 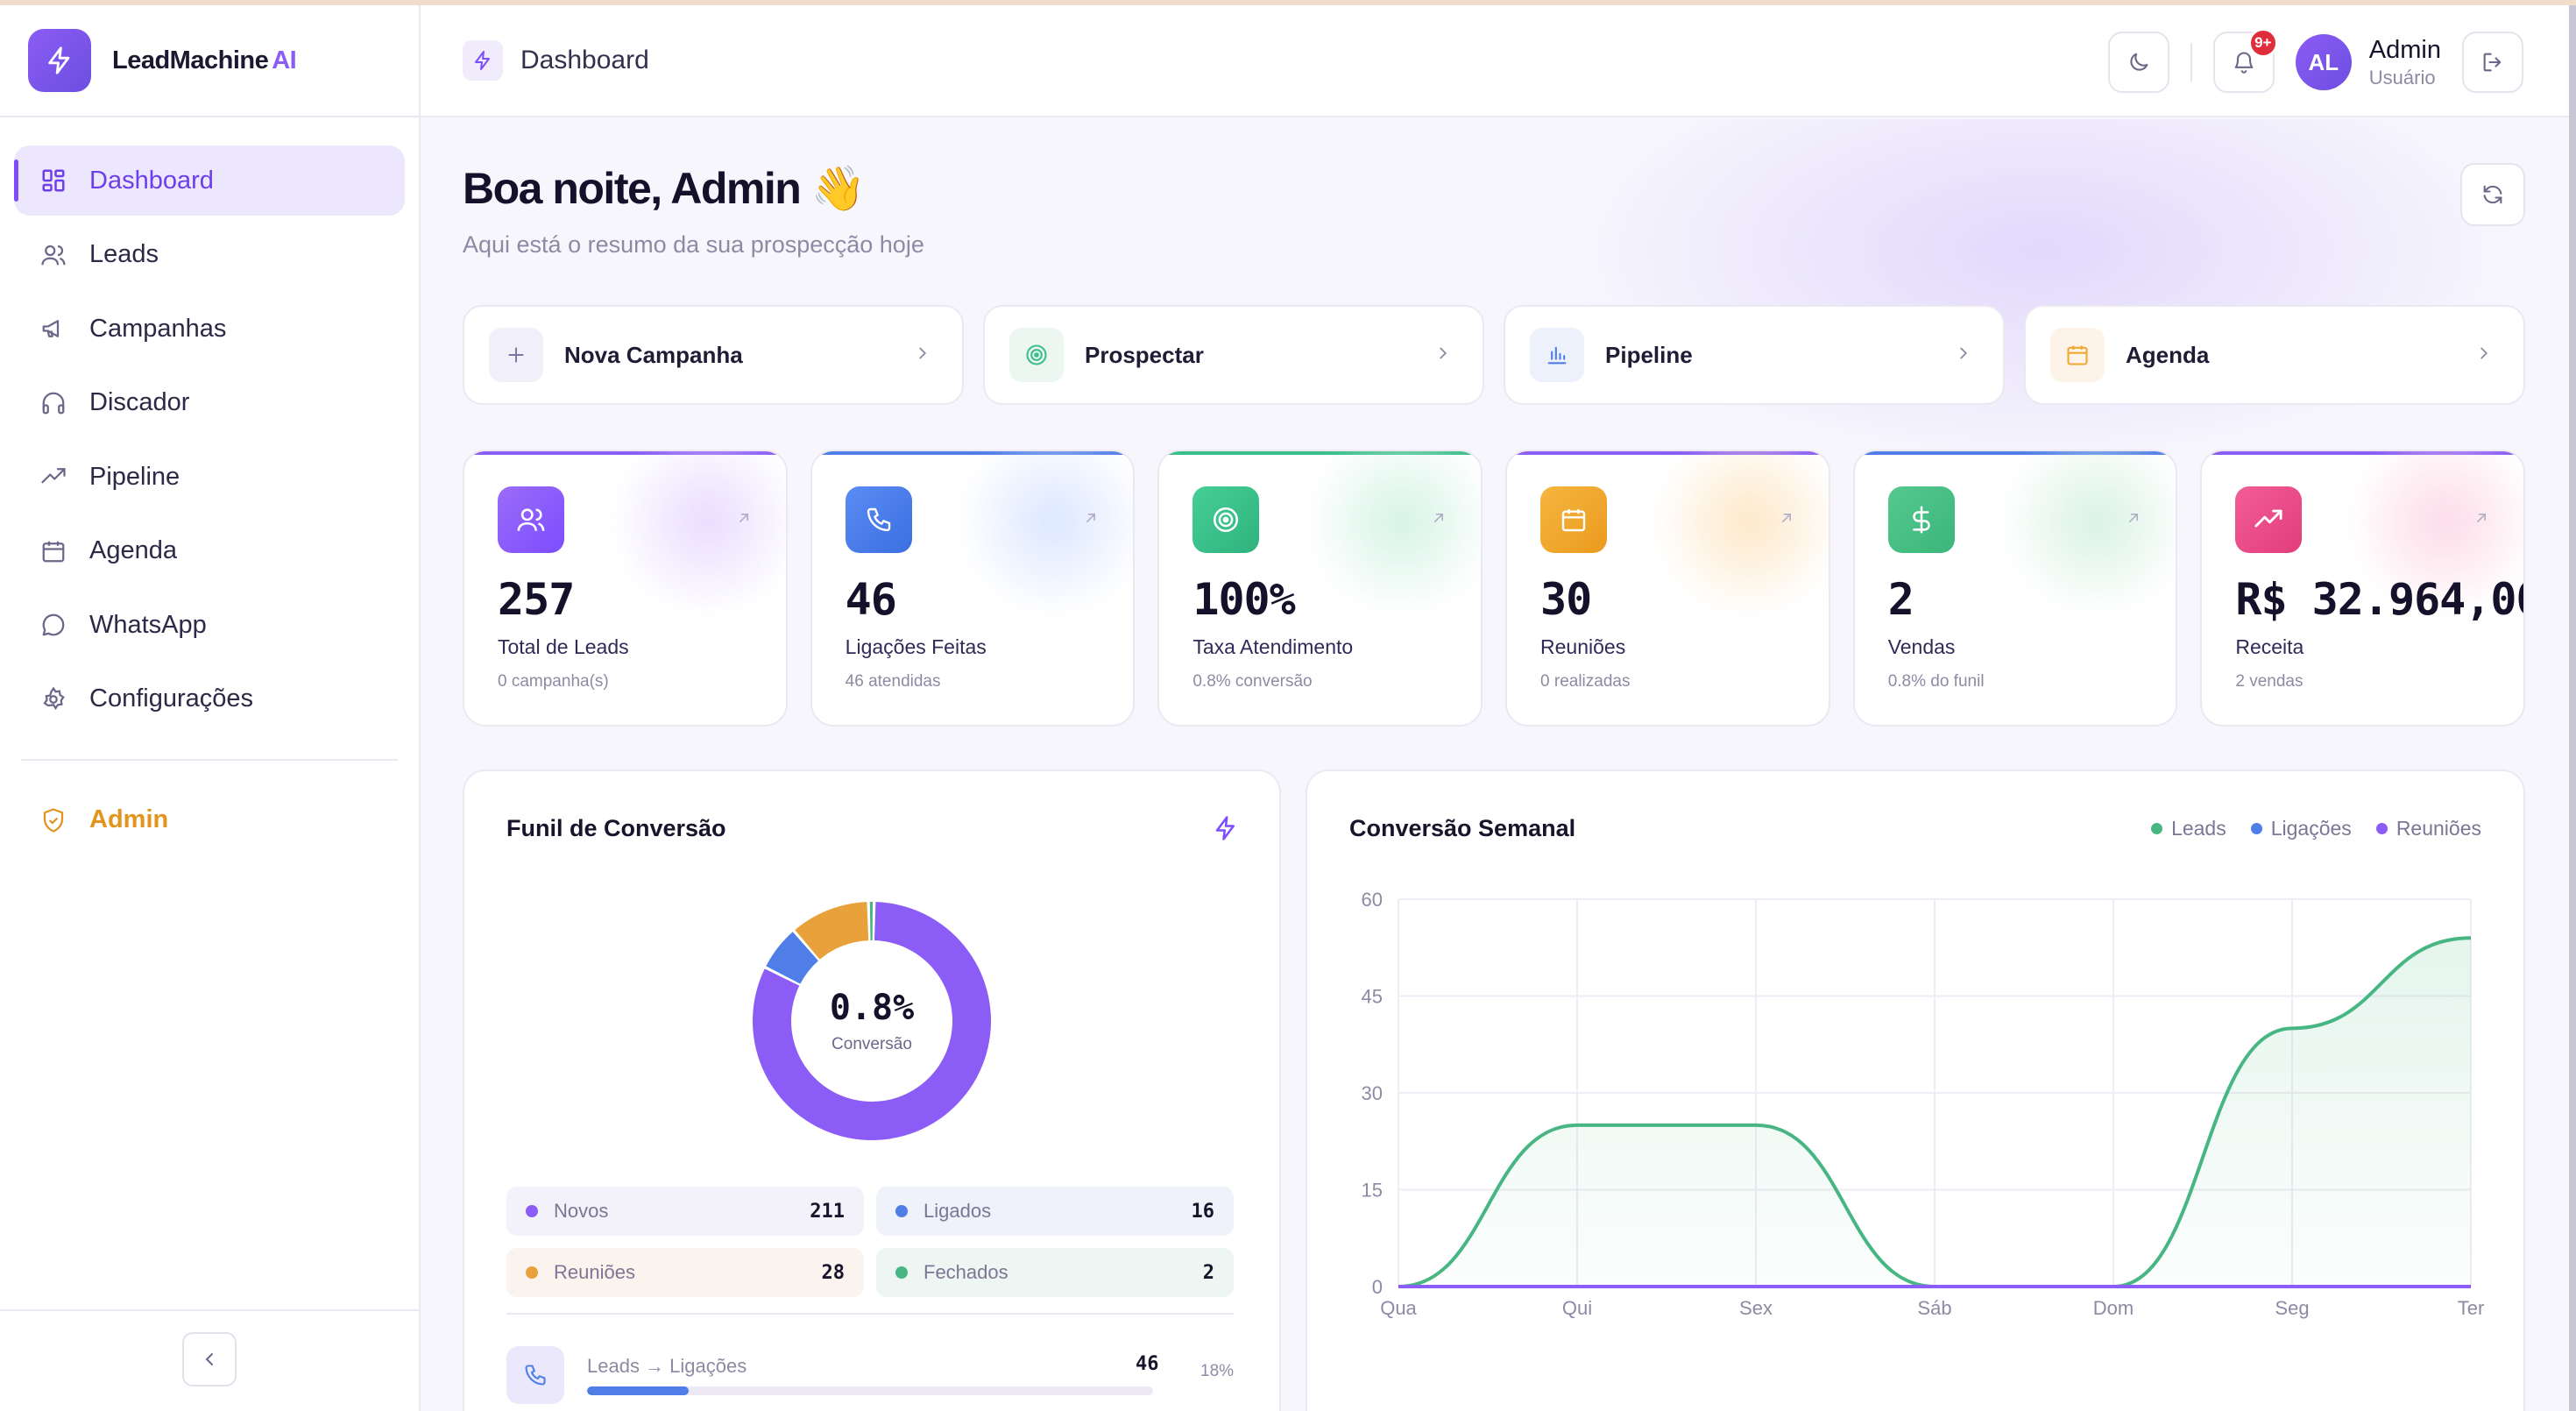 I want to click on stat-subtext: 0.8% do funil, so click(x=1936, y=682).